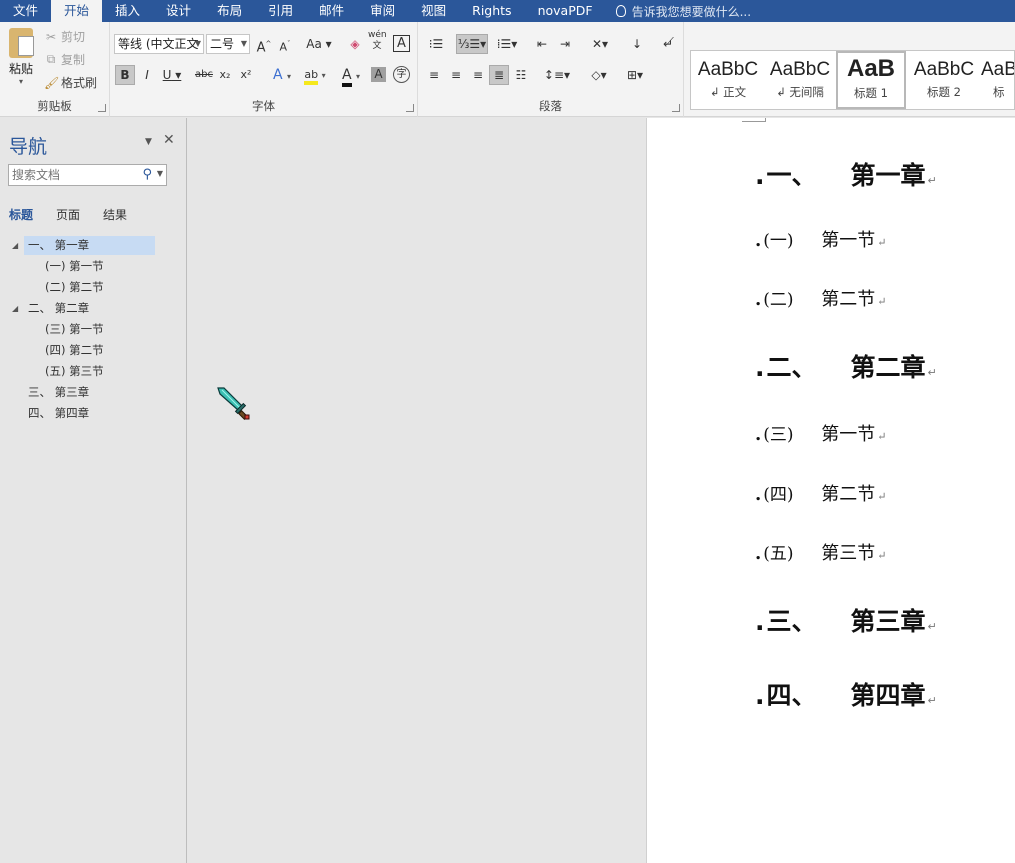 The width and height of the screenshot is (1015, 863). What do you see at coordinates (69, 175) in the screenshot?
I see `nav-search-input` at bounding box center [69, 175].